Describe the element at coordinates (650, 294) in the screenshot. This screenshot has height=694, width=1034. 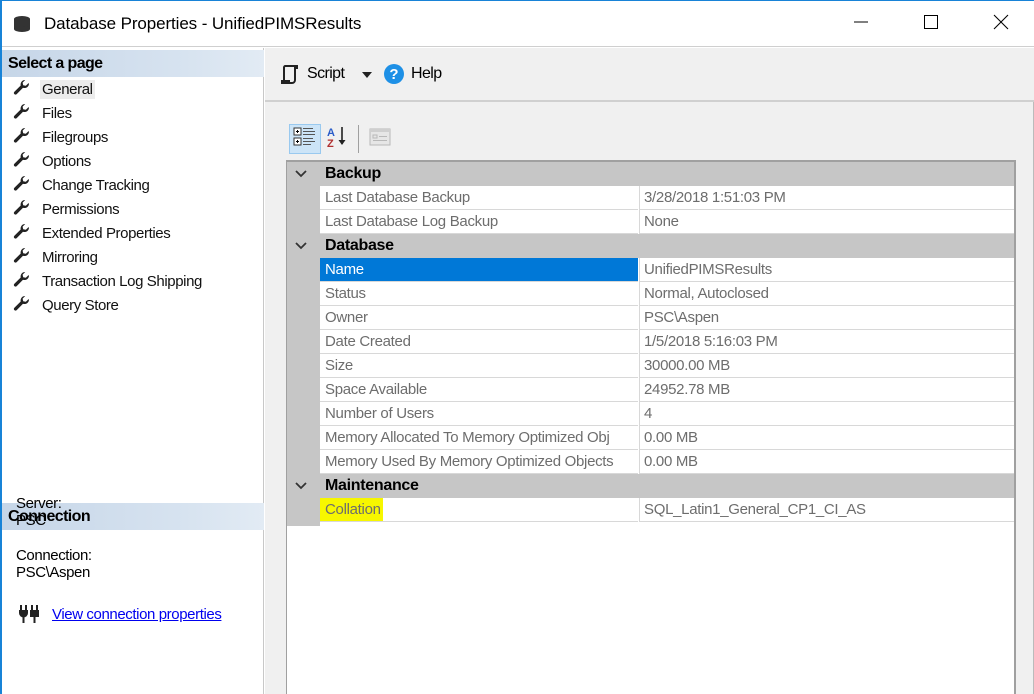
I see `property-row: Status Normal, Autoclosed` at that location.